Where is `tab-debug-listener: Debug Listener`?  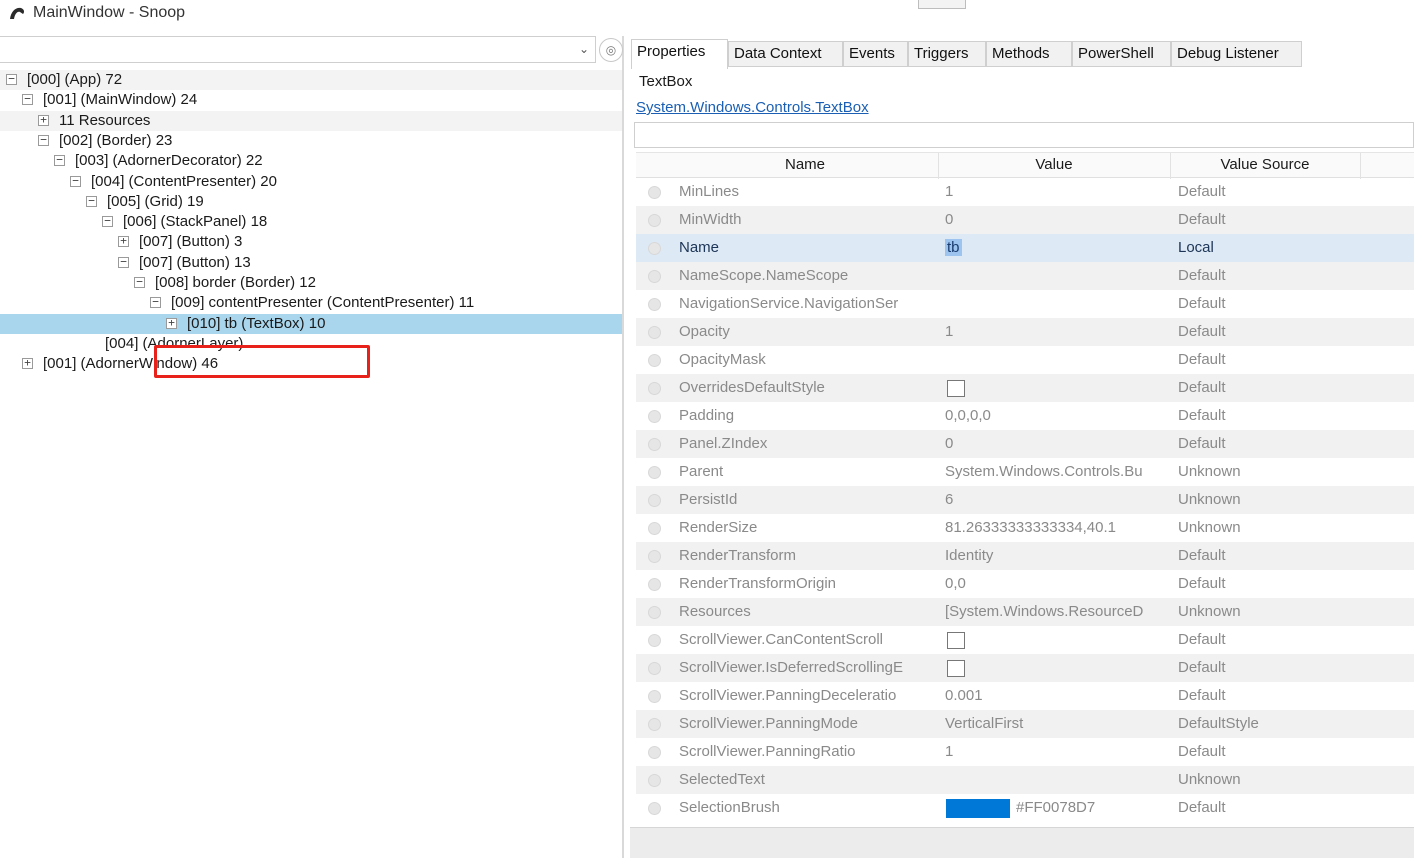
tab-debug-listener: Debug Listener is located at coordinates (1236, 54).